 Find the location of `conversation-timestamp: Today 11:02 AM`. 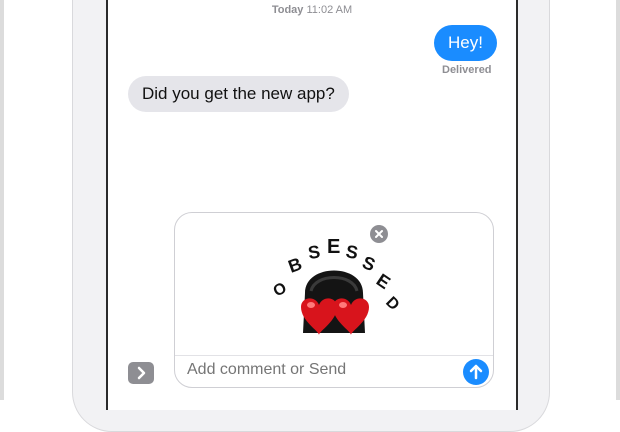

conversation-timestamp: Today 11:02 AM is located at coordinates (312, 10).